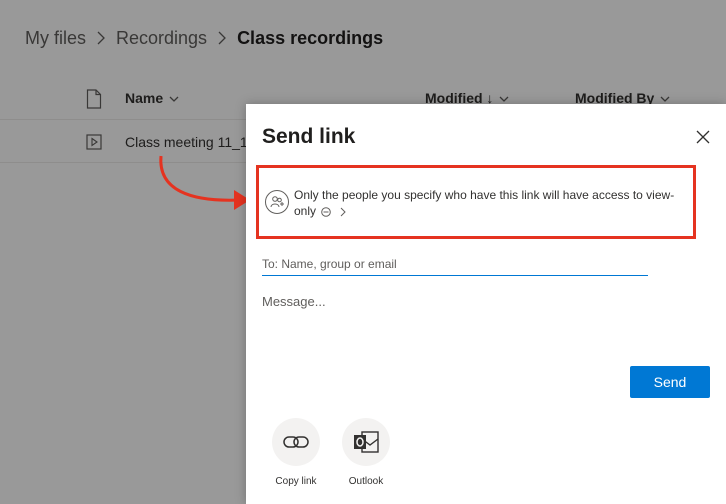 This screenshot has height=504, width=726. What do you see at coordinates (296, 481) in the screenshot?
I see `copy-link-label: Copy link` at bounding box center [296, 481].